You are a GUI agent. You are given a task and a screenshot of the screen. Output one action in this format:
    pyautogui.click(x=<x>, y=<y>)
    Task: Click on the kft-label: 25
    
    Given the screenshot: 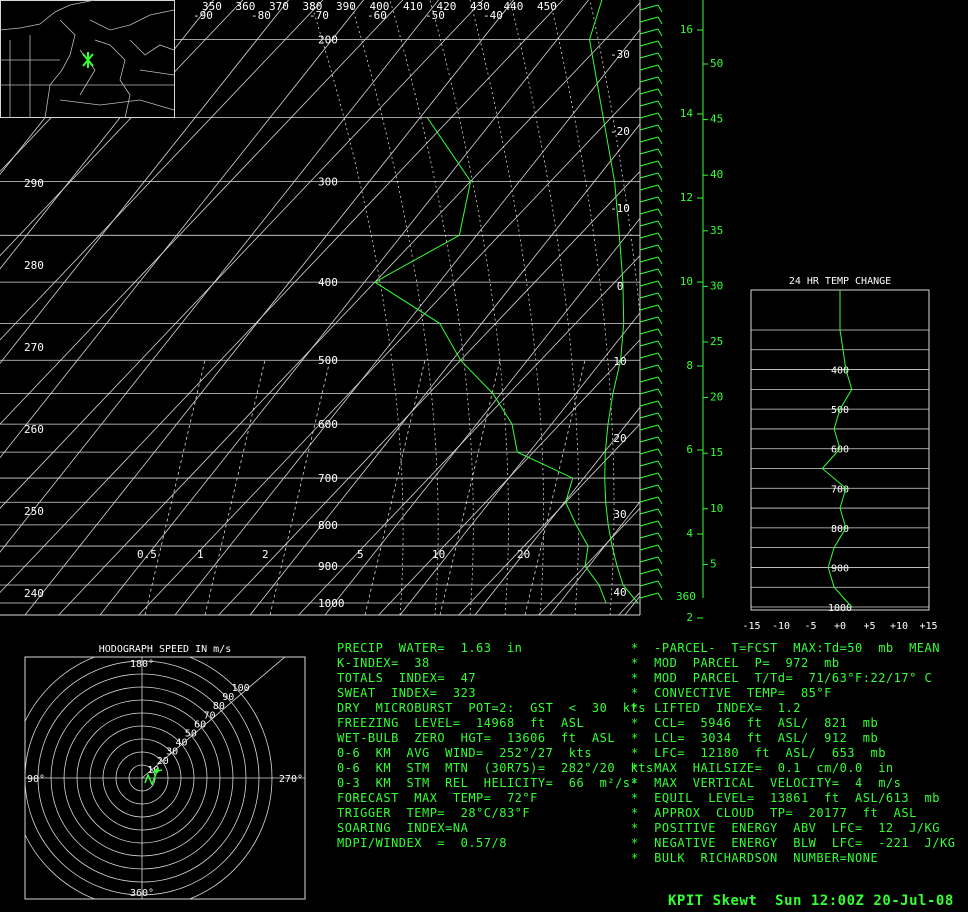 What is the action you would take?
    pyautogui.click(x=716, y=341)
    